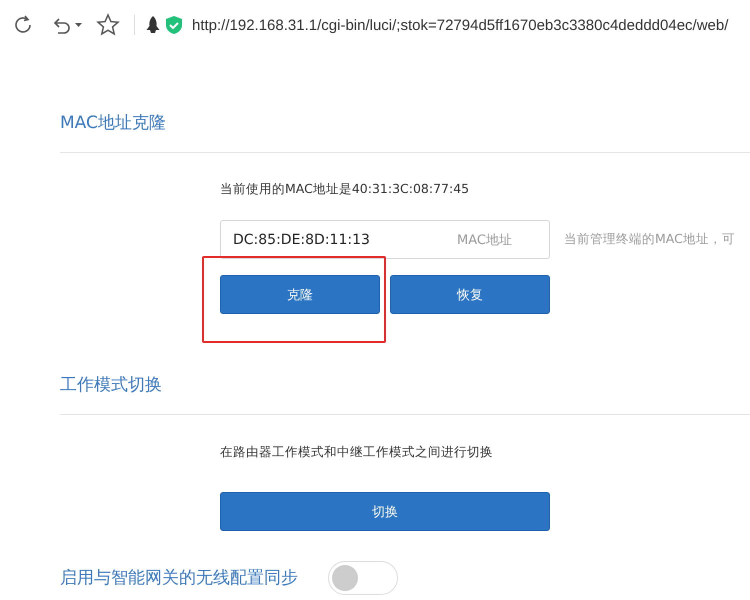 This screenshot has height=600, width=750. What do you see at coordinates (460, 25) in the screenshot?
I see `address-bar: http://192.168.31.1/cgi-bin/luci/;stok=72794d5ff1670eb3c3380c4deddd04ec/web/` at bounding box center [460, 25].